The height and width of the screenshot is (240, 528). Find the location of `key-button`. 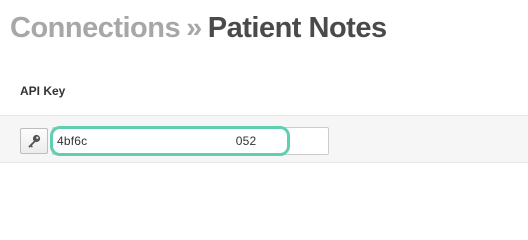

key-button is located at coordinates (34, 141).